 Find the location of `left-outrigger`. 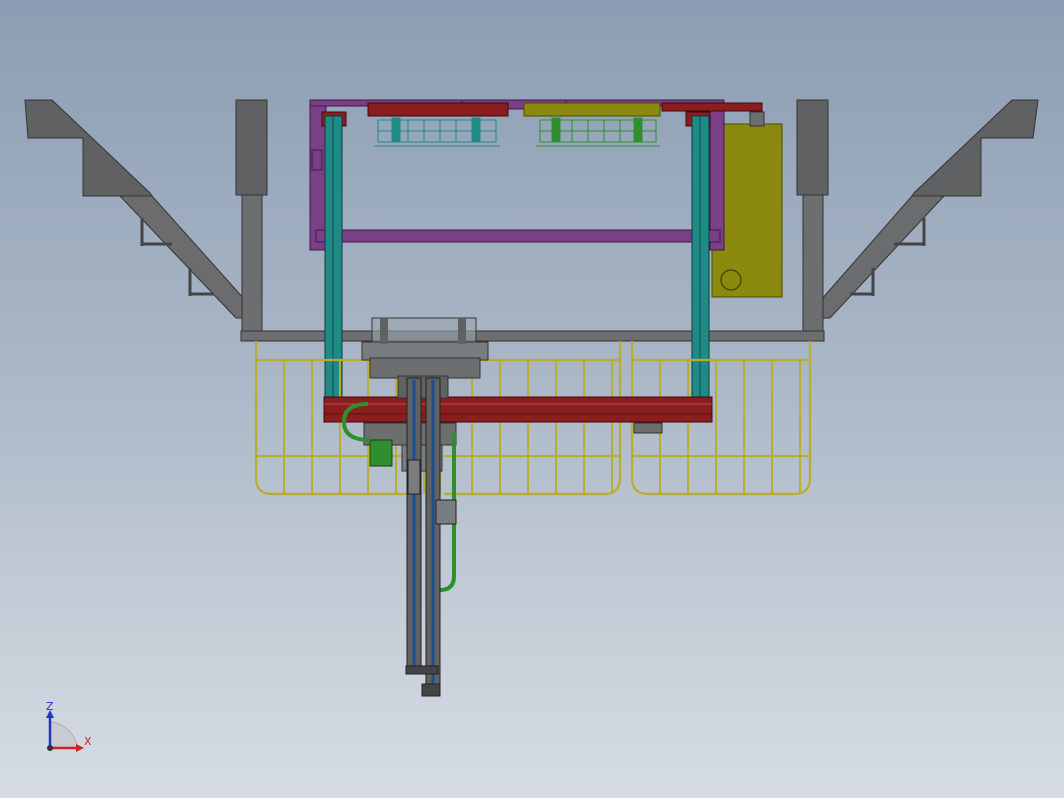

left-outrigger is located at coordinates (135, 209).